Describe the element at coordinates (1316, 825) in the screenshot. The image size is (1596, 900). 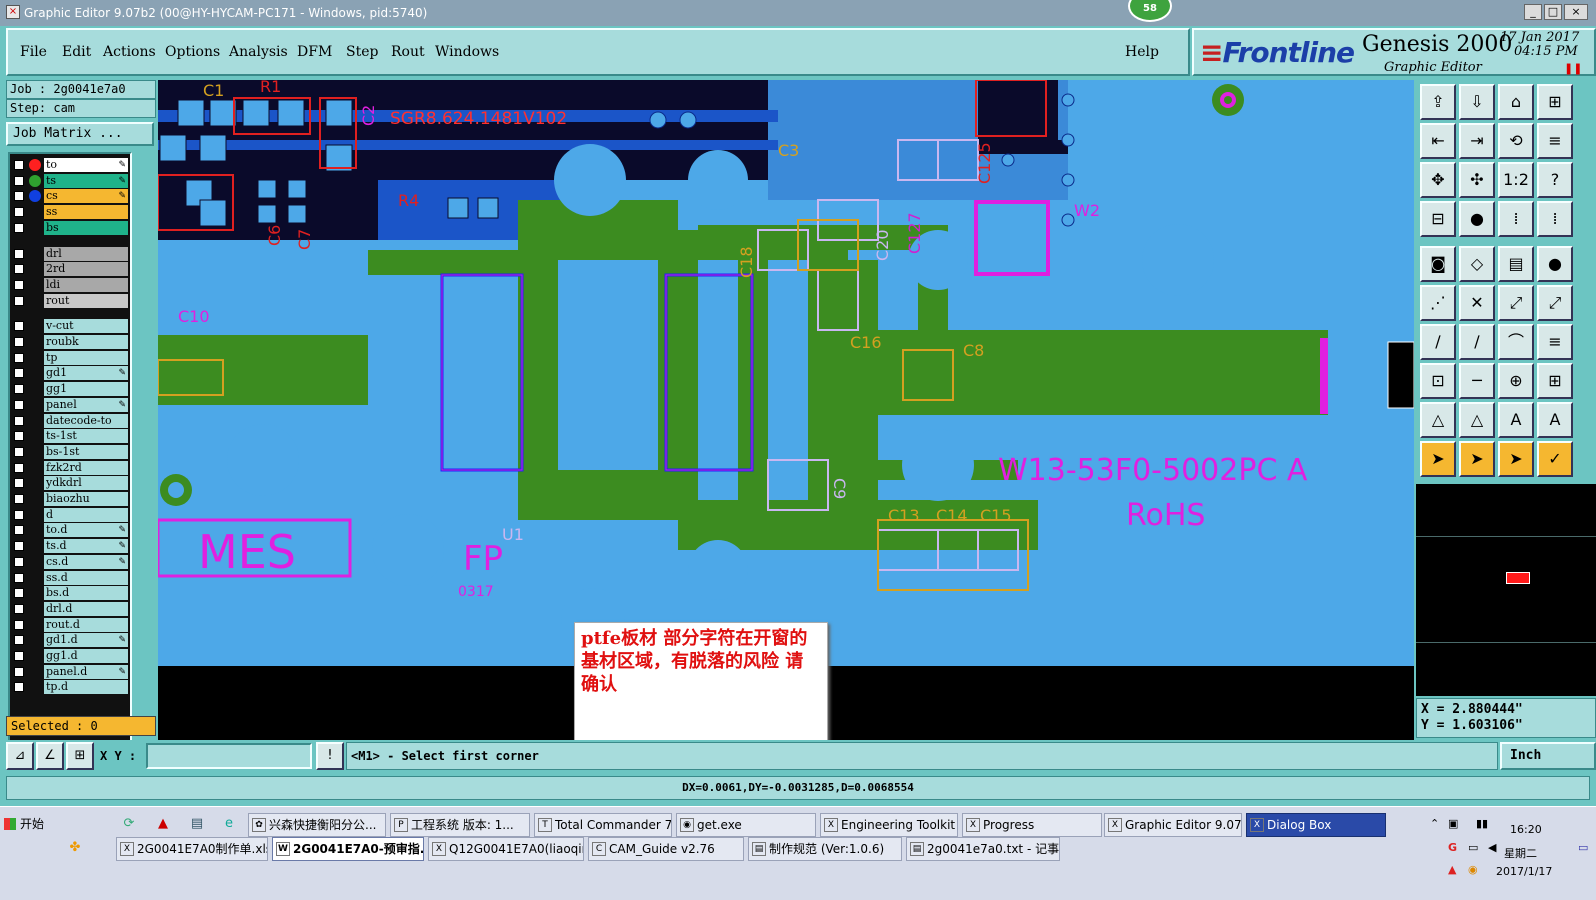
I see `taskbar-button: X Dialog Box` at that location.